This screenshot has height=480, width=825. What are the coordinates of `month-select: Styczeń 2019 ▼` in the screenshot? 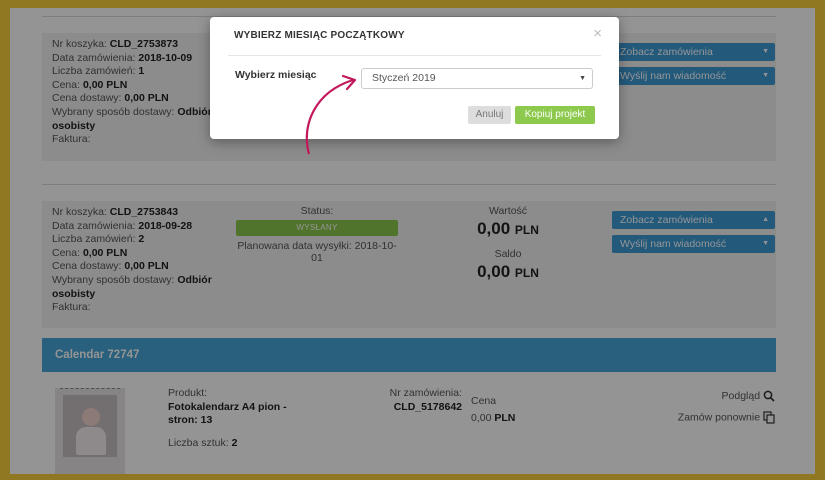 It's located at (477, 78).